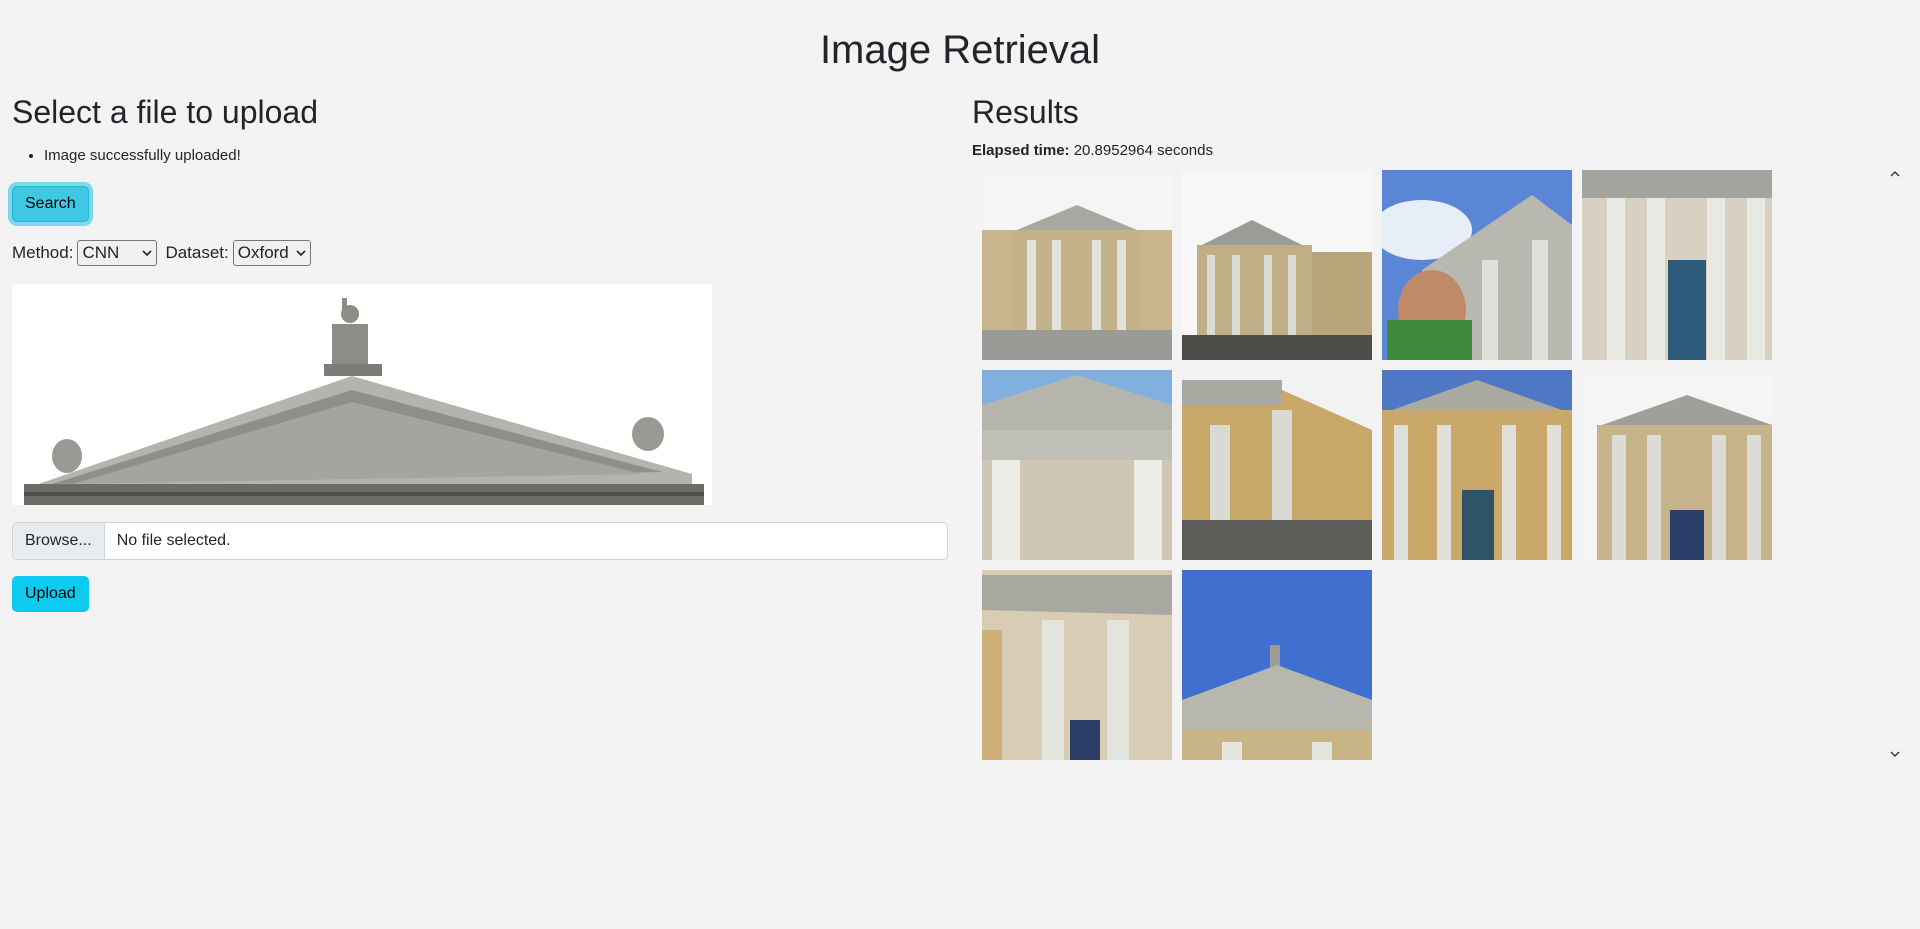 The height and width of the screenshot is (929, 1920). I want to click on scroll-up-icon, so click(1895, 174).